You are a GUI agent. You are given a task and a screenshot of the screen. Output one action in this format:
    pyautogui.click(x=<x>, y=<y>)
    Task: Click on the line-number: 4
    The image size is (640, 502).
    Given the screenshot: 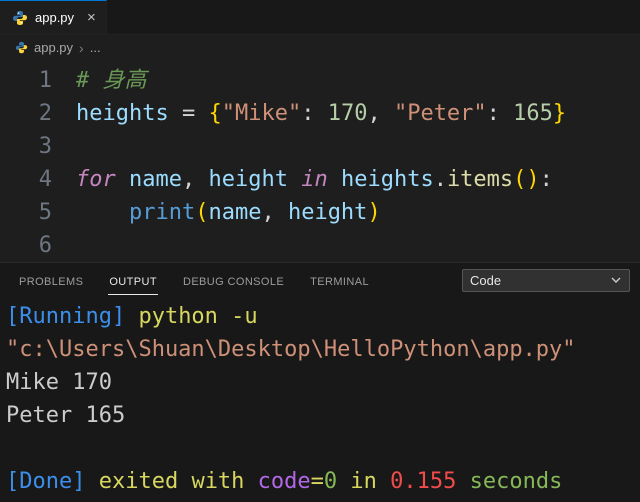 What is the action you would take?
    pyautogui.click(x=45, y=179)
    